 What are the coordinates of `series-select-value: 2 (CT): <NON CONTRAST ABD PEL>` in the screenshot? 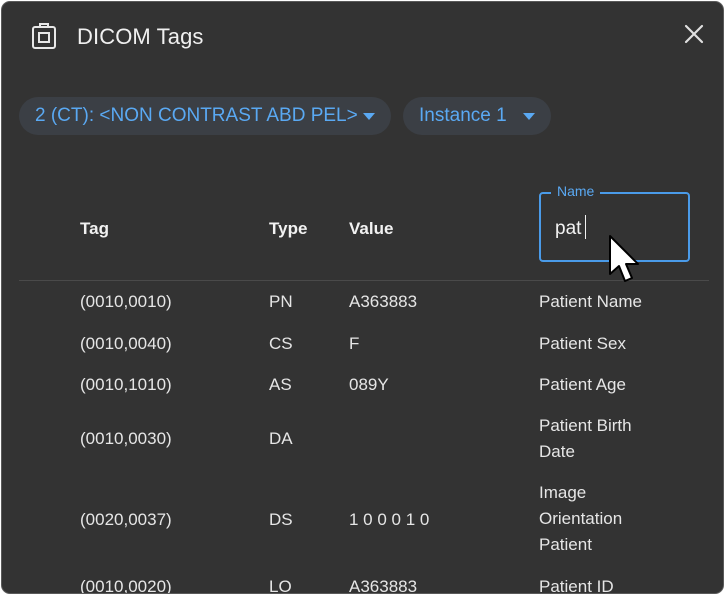 It's located at (196, 115).